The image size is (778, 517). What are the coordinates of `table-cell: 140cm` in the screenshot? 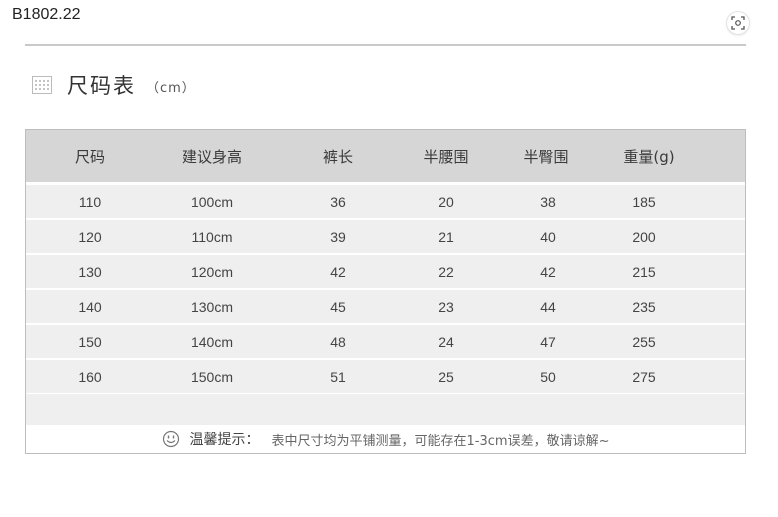 It's located at (212, 341).